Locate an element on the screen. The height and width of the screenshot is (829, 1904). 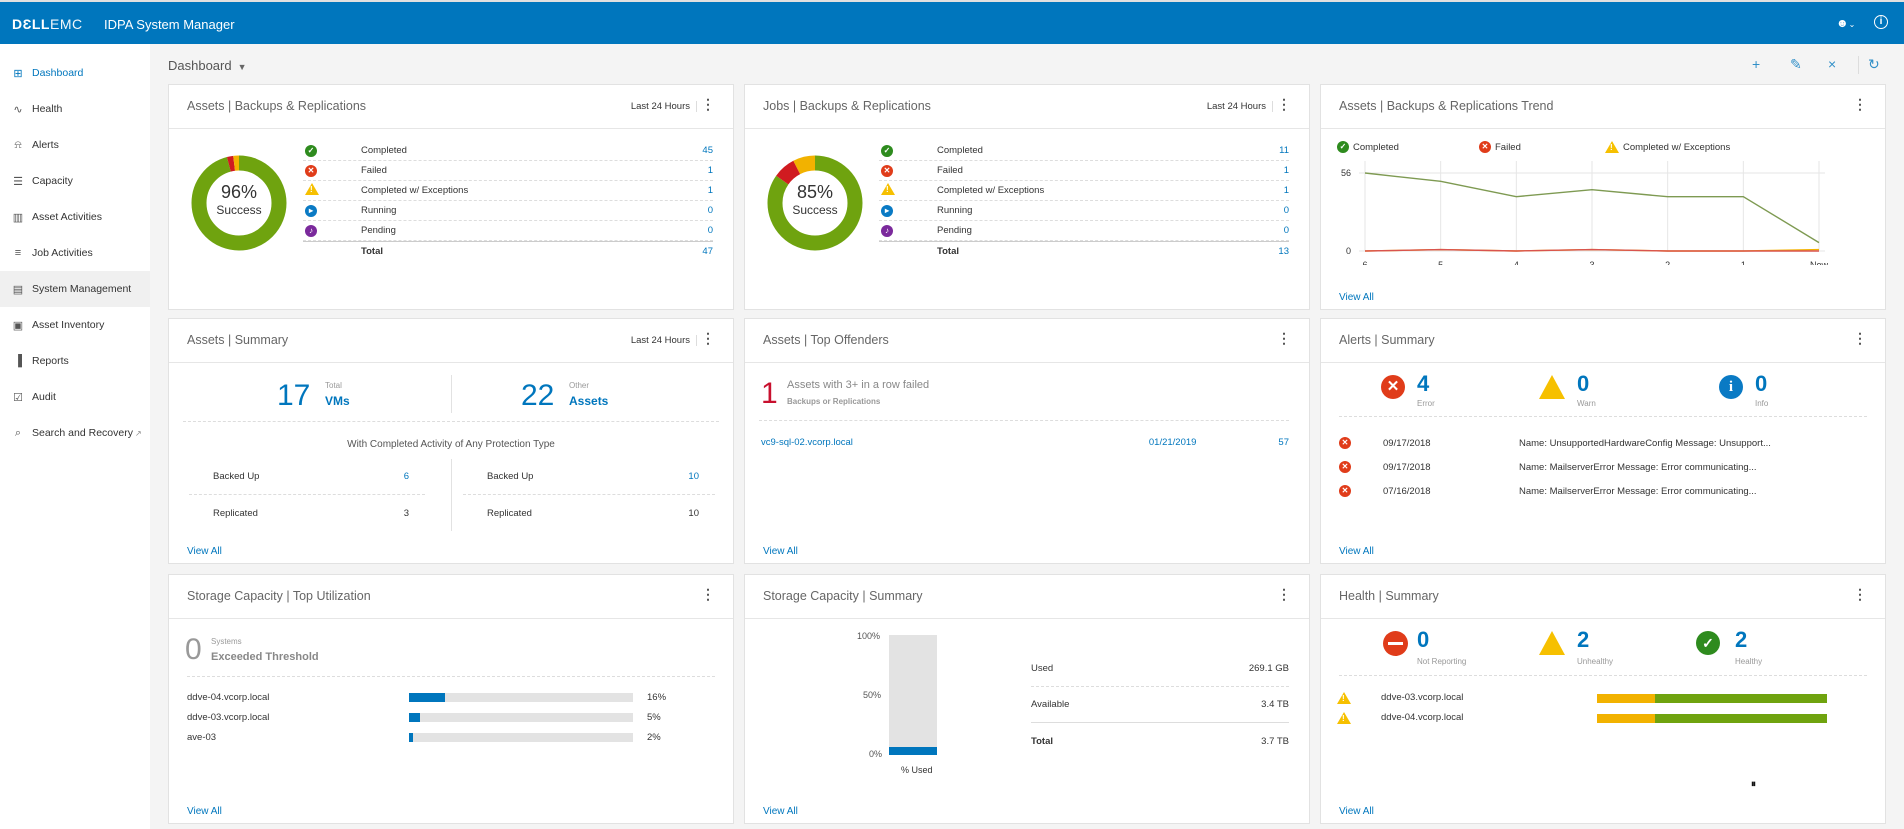
warn-count: 0 is located at coordinates (1583, 384).